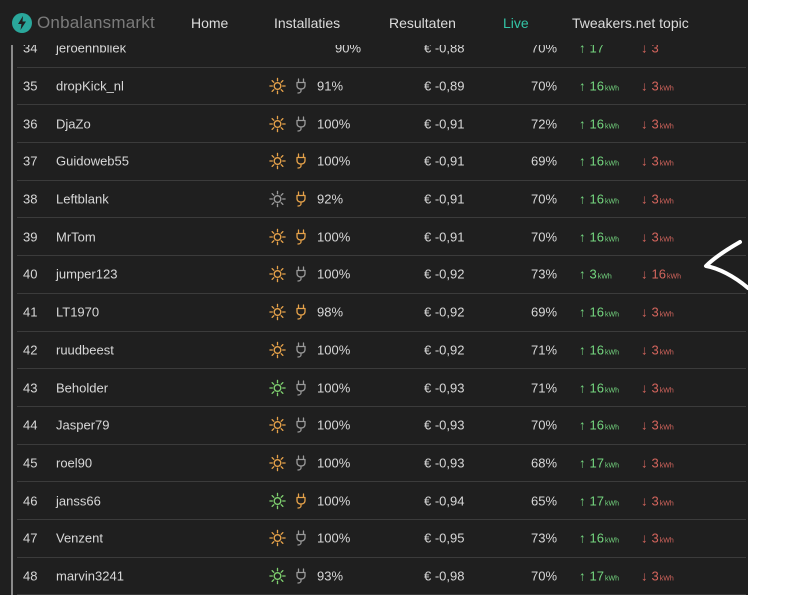  Describe the element at coordinates (381, 464) in the screenshot. I see `table-row: 45 roel90 100% € -0,93 68% ↑ 17kWh ↓ 3kWh` at that location.